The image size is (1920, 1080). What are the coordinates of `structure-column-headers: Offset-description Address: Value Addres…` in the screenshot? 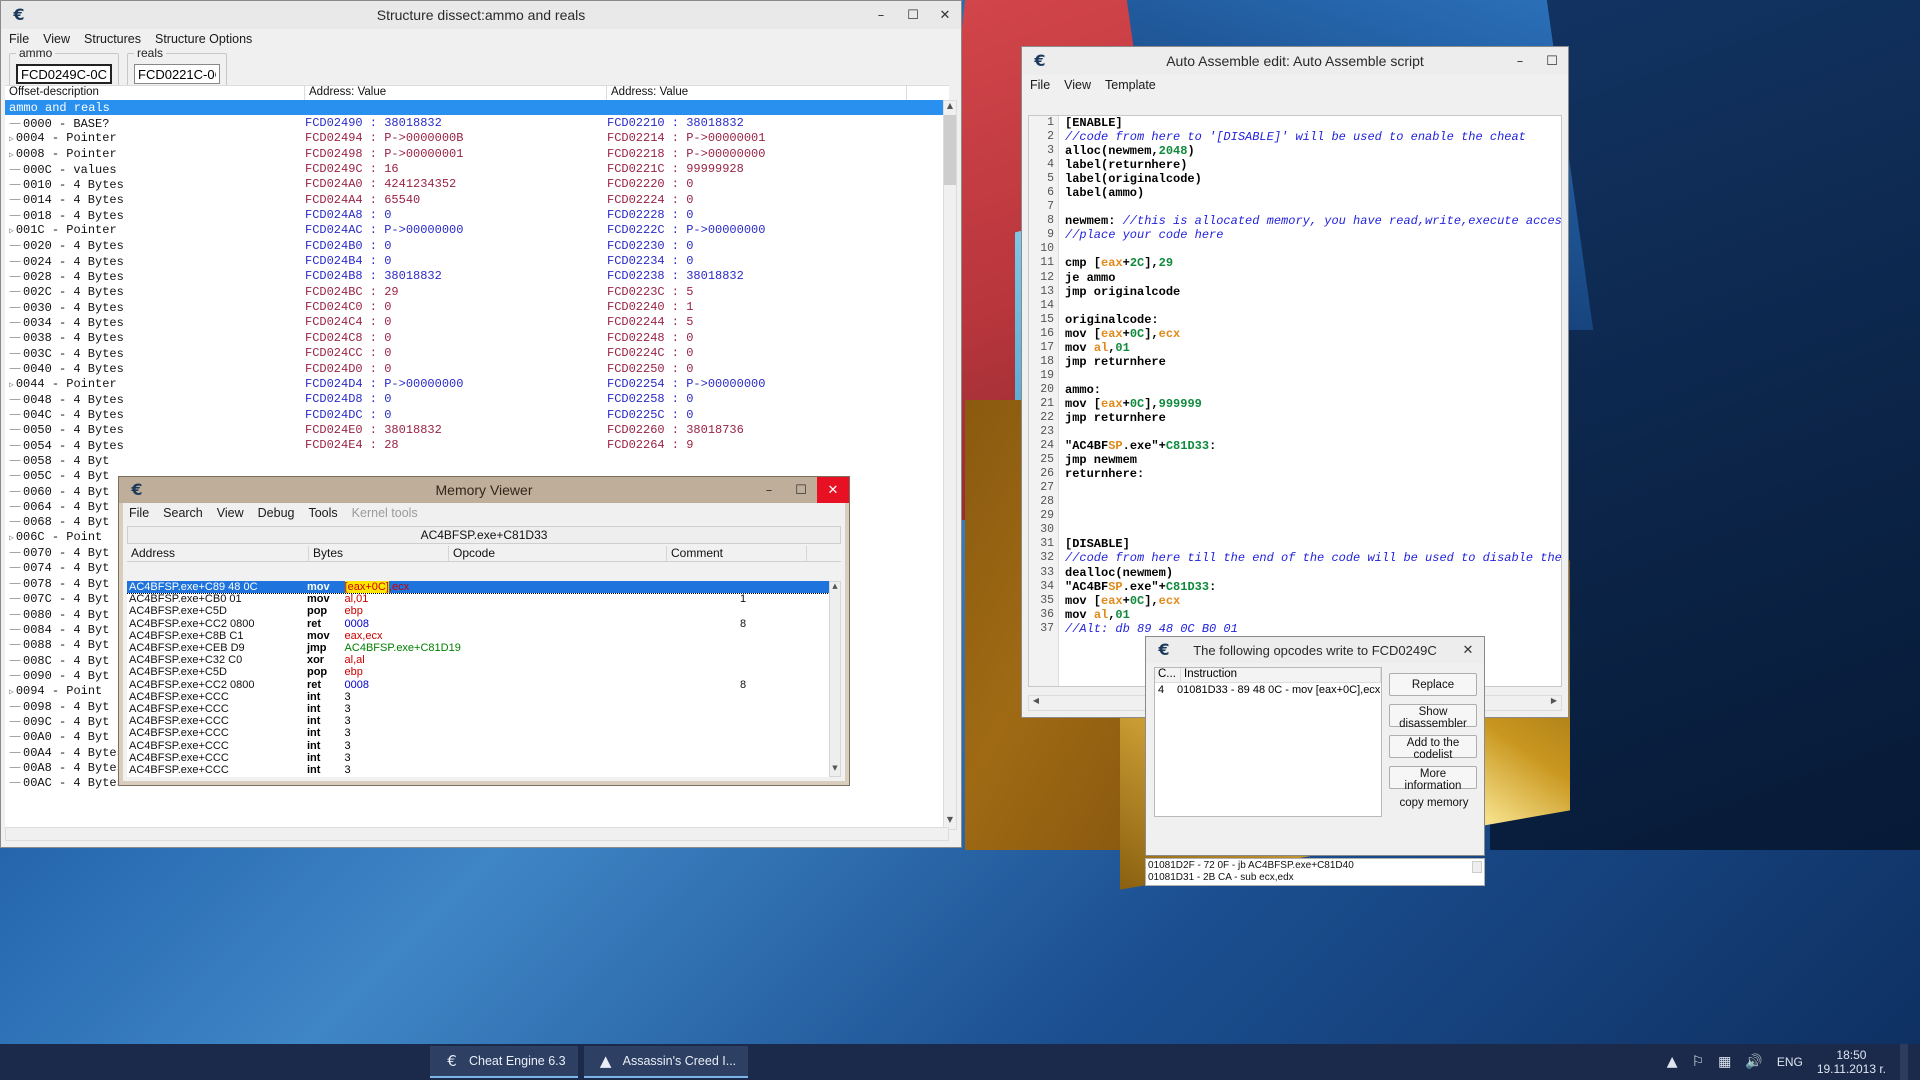 It's located at (477, 92).